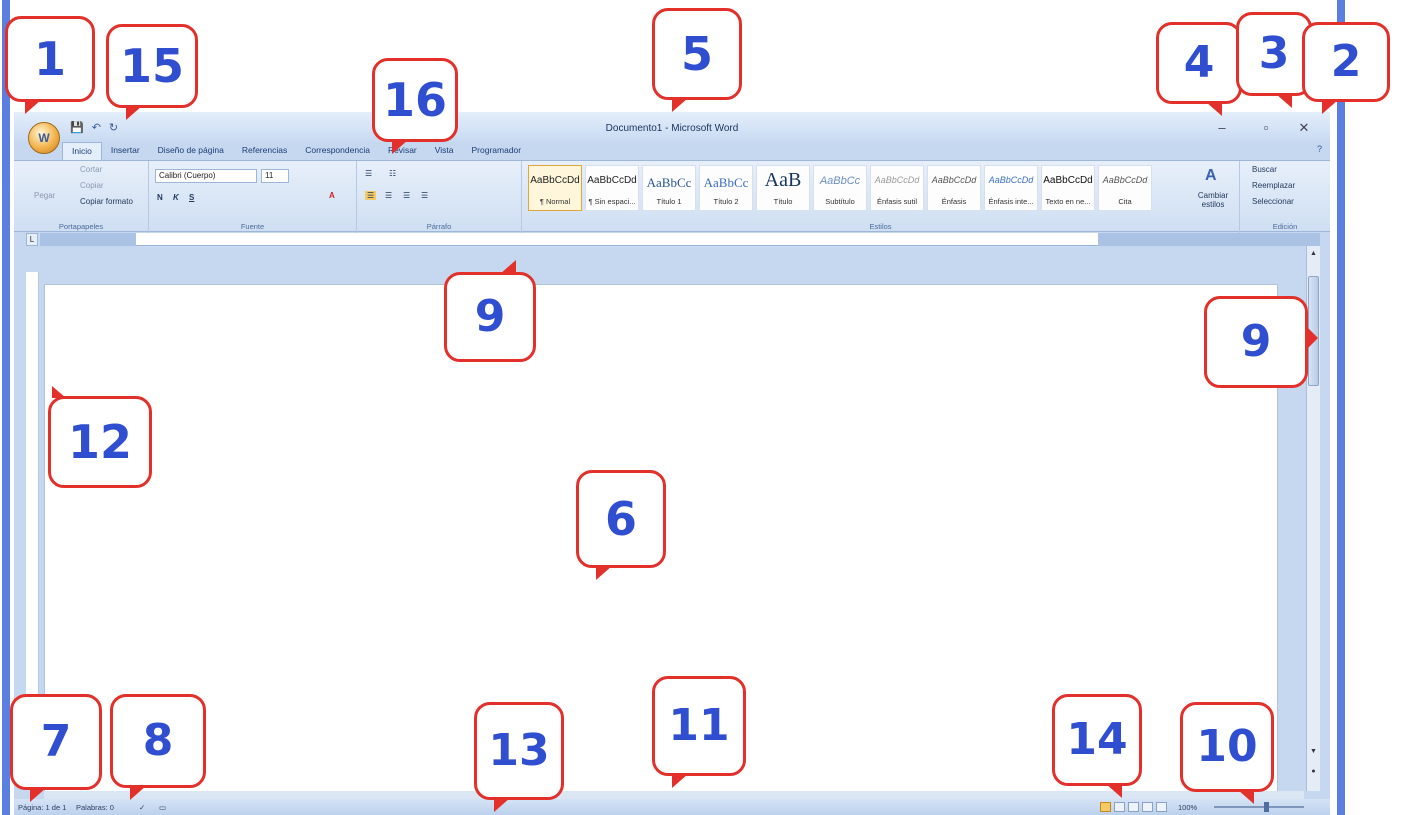 This screenshot has height=815, width=1404. Describe the element at coordinates (371, 195) in the screenshot. I see `align-left-icon: ☰` at that location.